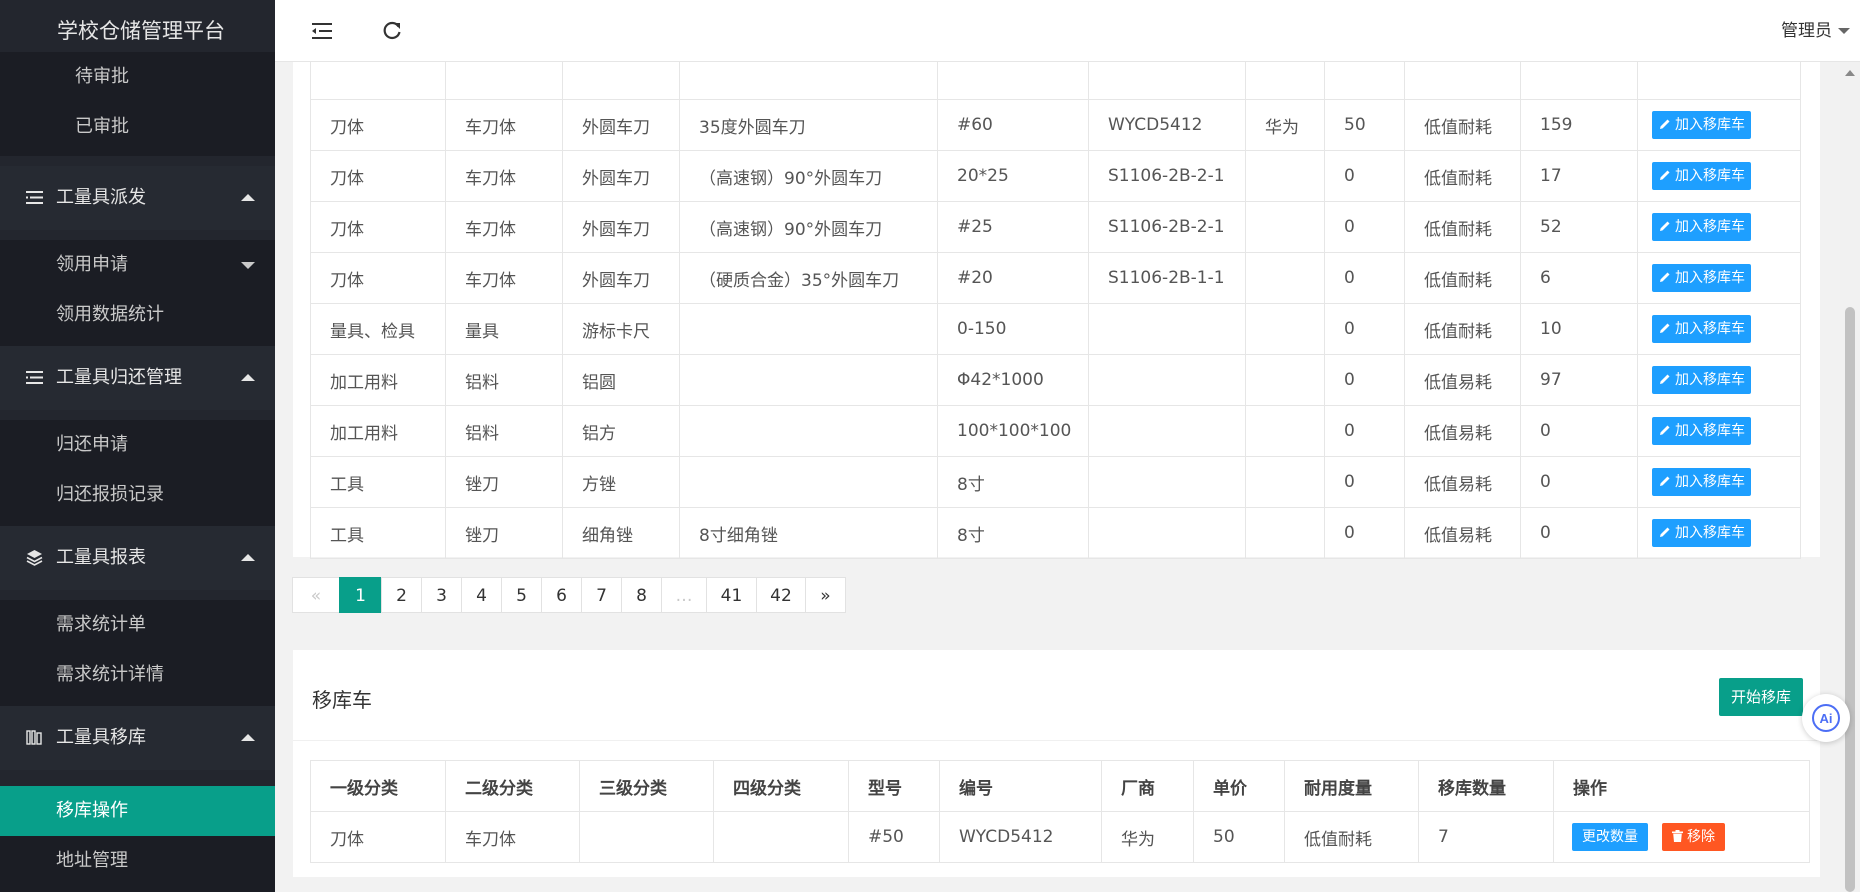  I want to click on pagination-page: 1, so click(360, 595).